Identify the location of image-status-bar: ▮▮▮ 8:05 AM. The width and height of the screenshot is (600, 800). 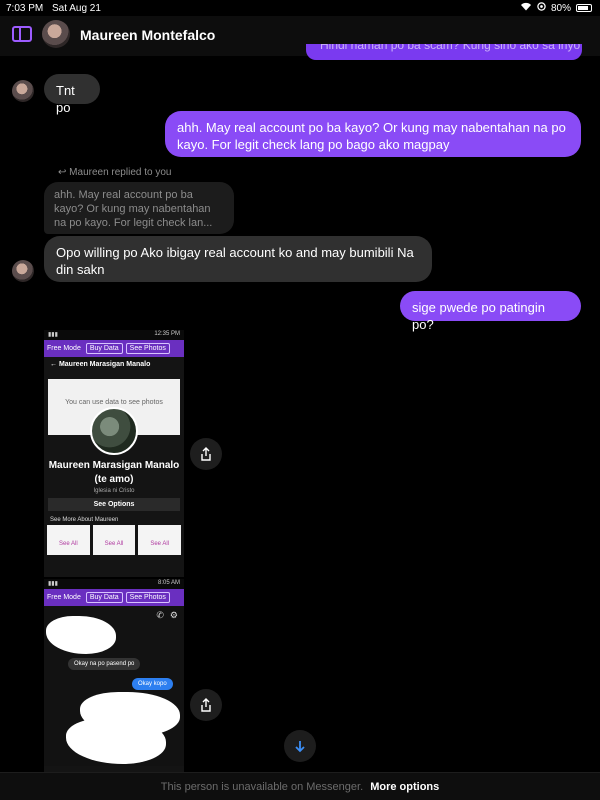
(114, 584).